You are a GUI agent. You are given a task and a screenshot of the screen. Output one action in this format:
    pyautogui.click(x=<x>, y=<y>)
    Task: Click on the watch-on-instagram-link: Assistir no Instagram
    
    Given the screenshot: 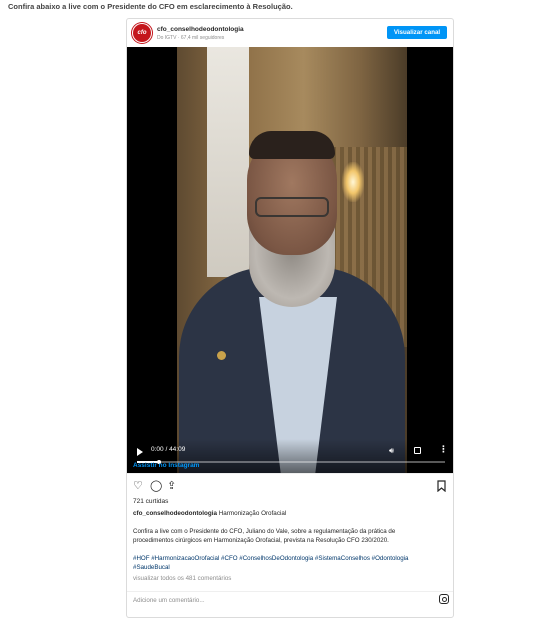 What is the action you would take?
    pyautogui.click(x=166, y=465)
    